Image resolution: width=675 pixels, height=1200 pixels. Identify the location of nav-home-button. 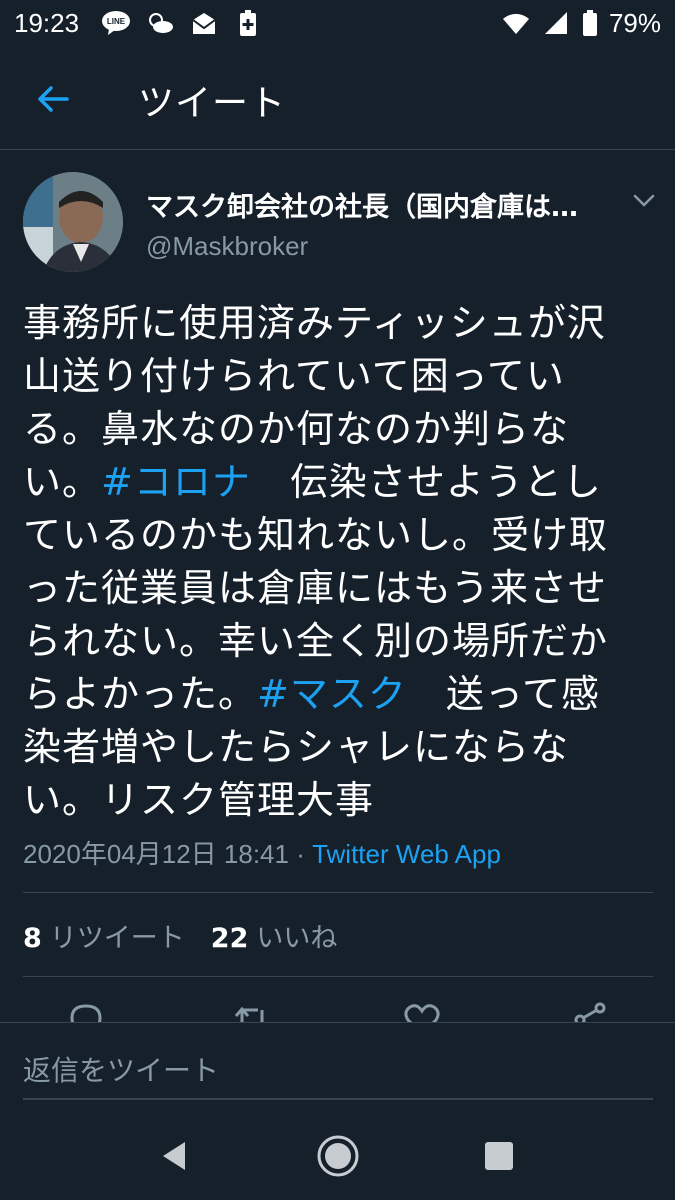
(338, 1156).